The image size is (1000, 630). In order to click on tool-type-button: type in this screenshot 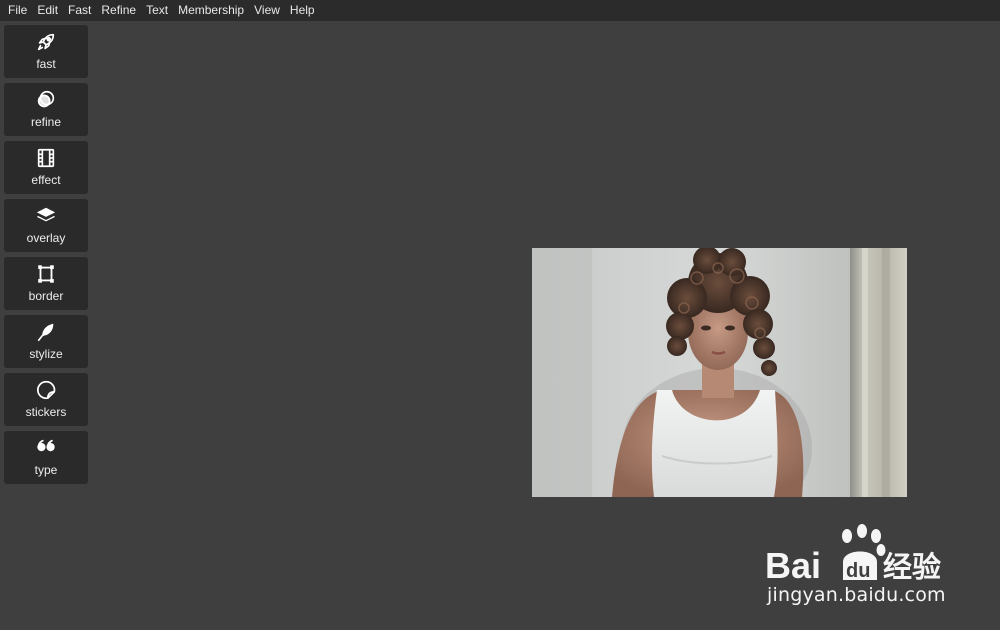, I will do `click(46, 457)`.